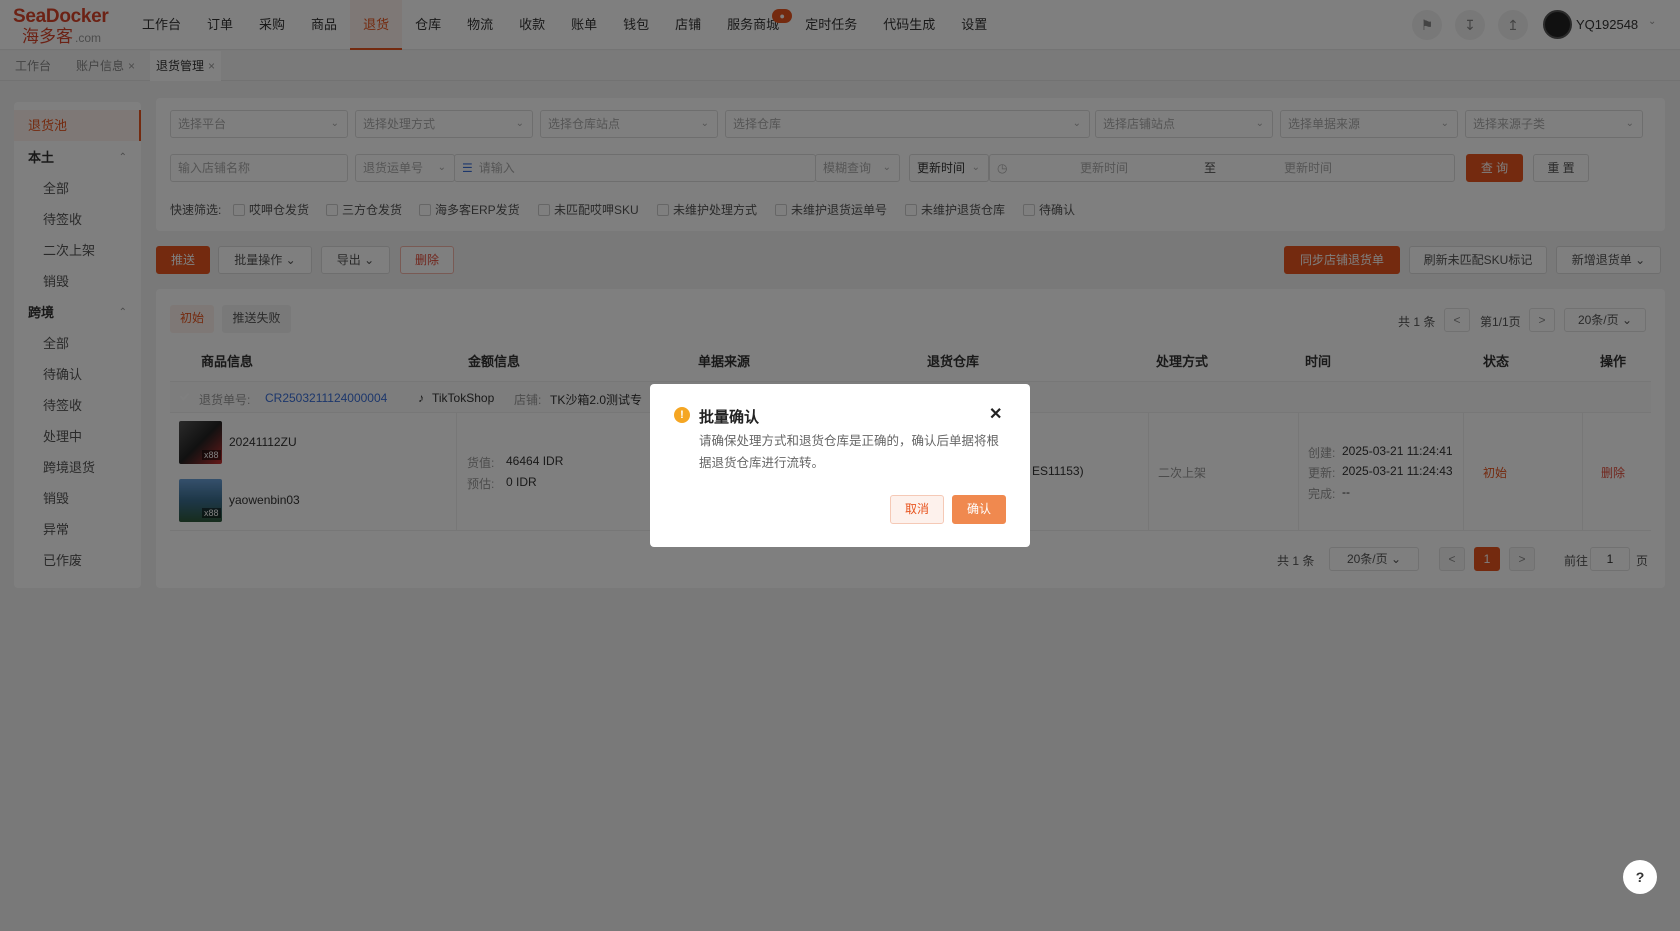  I want to click on help-icon: ?, so click(1640, 877).